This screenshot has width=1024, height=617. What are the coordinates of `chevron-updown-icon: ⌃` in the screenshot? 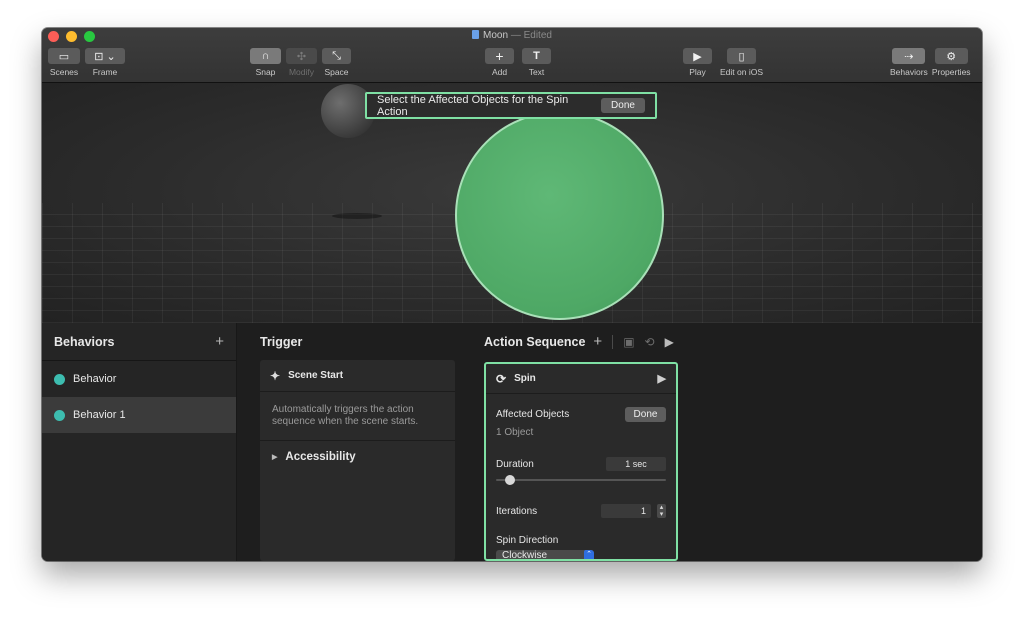 It's located at (589, 554).